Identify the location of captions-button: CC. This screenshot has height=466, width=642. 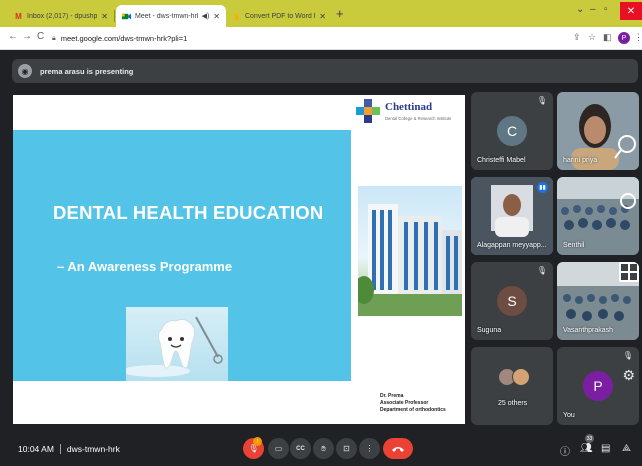
(300, 448).